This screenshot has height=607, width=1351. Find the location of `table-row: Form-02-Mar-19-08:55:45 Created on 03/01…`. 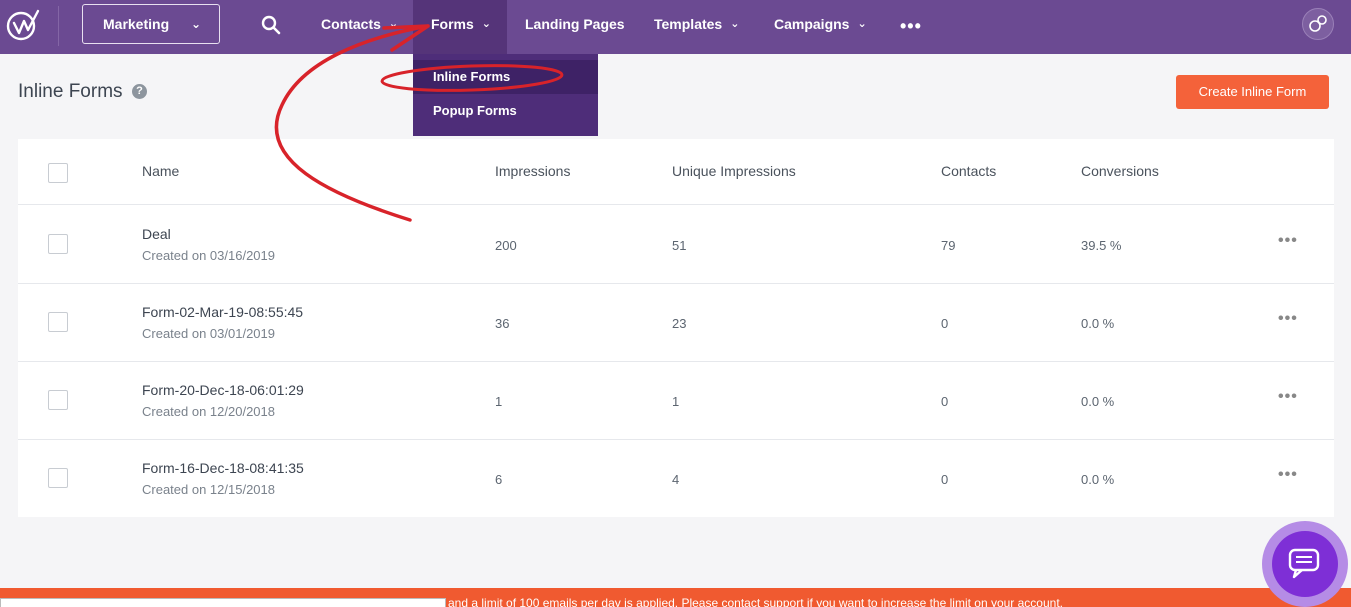

table-row: Form-02-Mar-19-08:55:45 Created on 03/01… is located at coordinates (676, 323).